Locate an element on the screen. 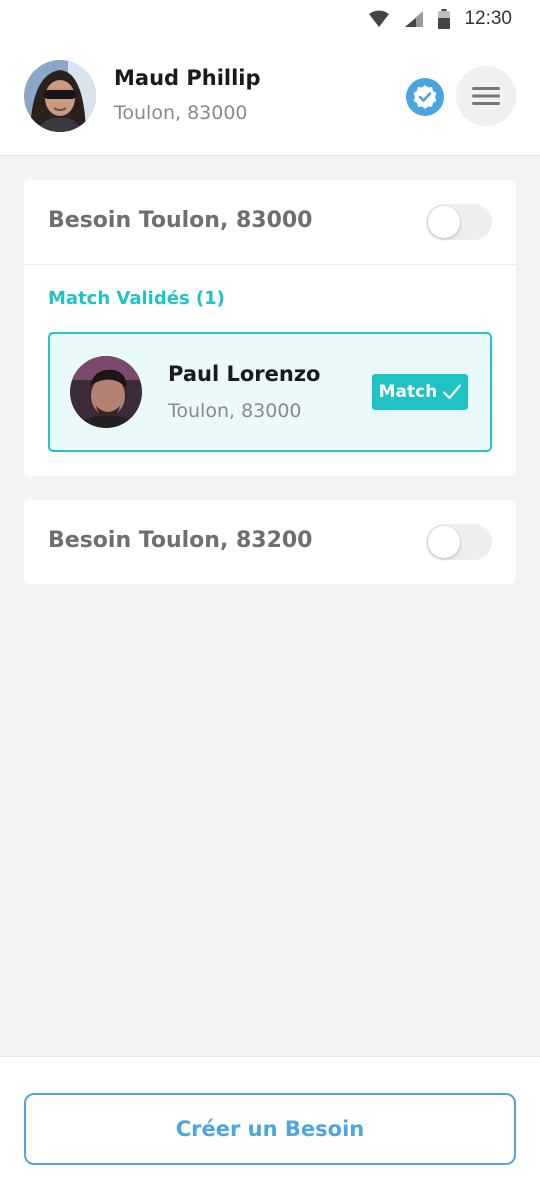 This screenshot has height=1200, width=540. match-name: Paul Lorenzo is located at coordinates (244, 374).